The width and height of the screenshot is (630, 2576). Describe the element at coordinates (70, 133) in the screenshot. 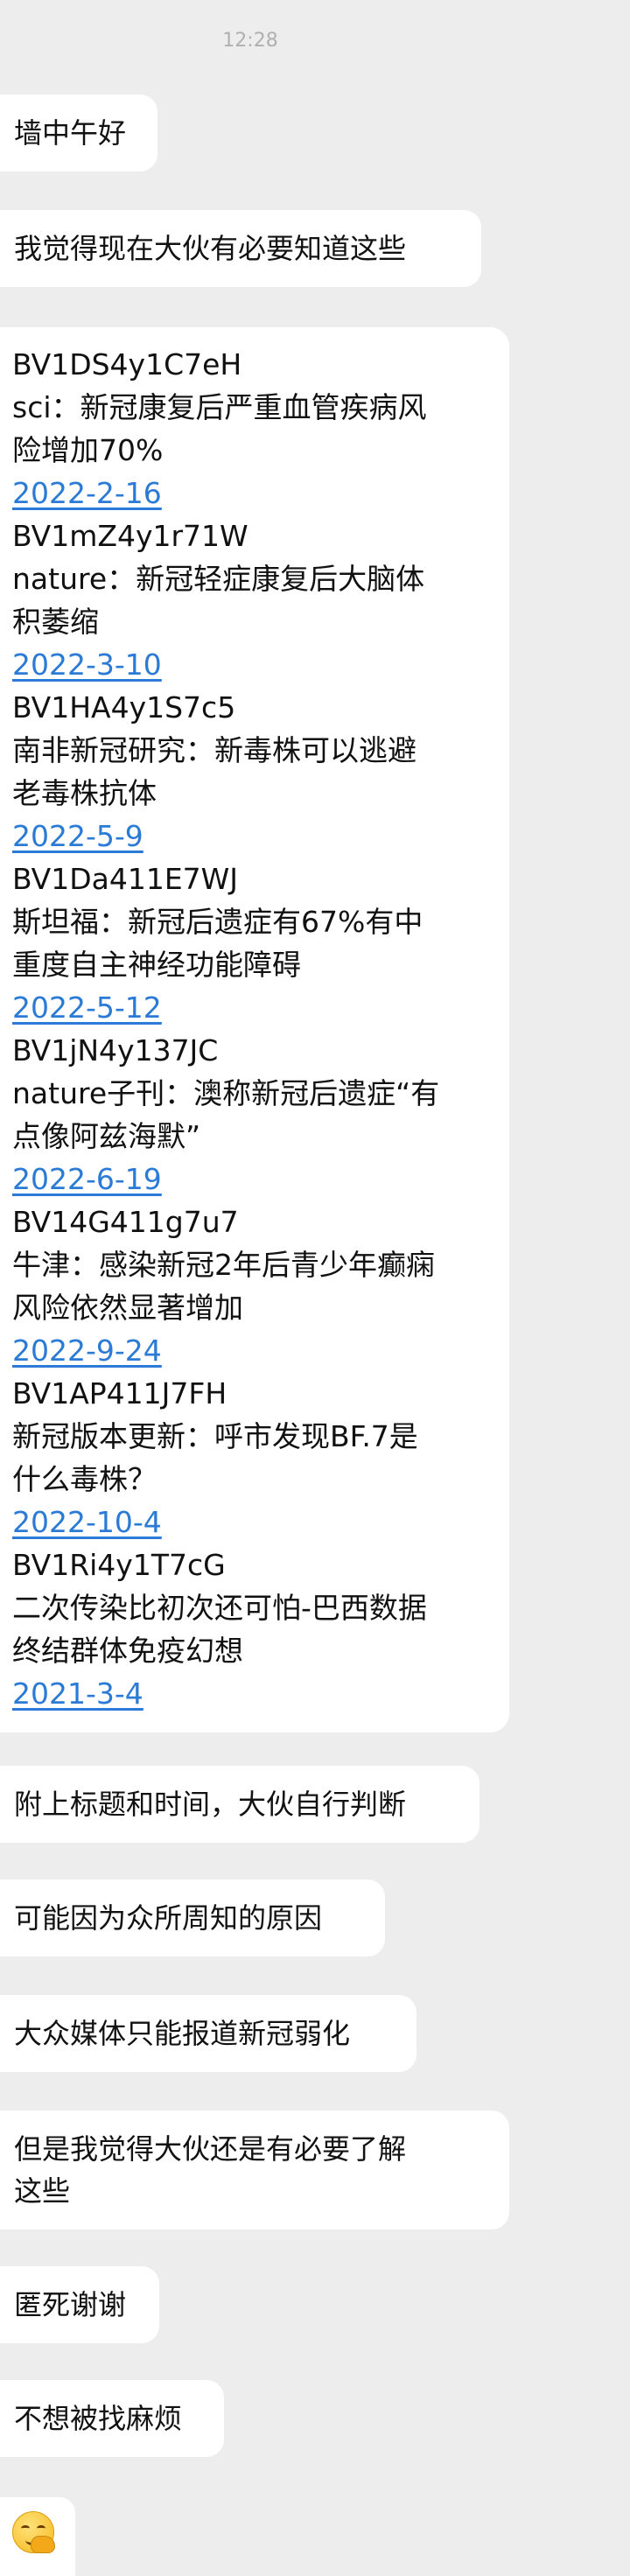

I see `message-text: 墙中午好` at that location.